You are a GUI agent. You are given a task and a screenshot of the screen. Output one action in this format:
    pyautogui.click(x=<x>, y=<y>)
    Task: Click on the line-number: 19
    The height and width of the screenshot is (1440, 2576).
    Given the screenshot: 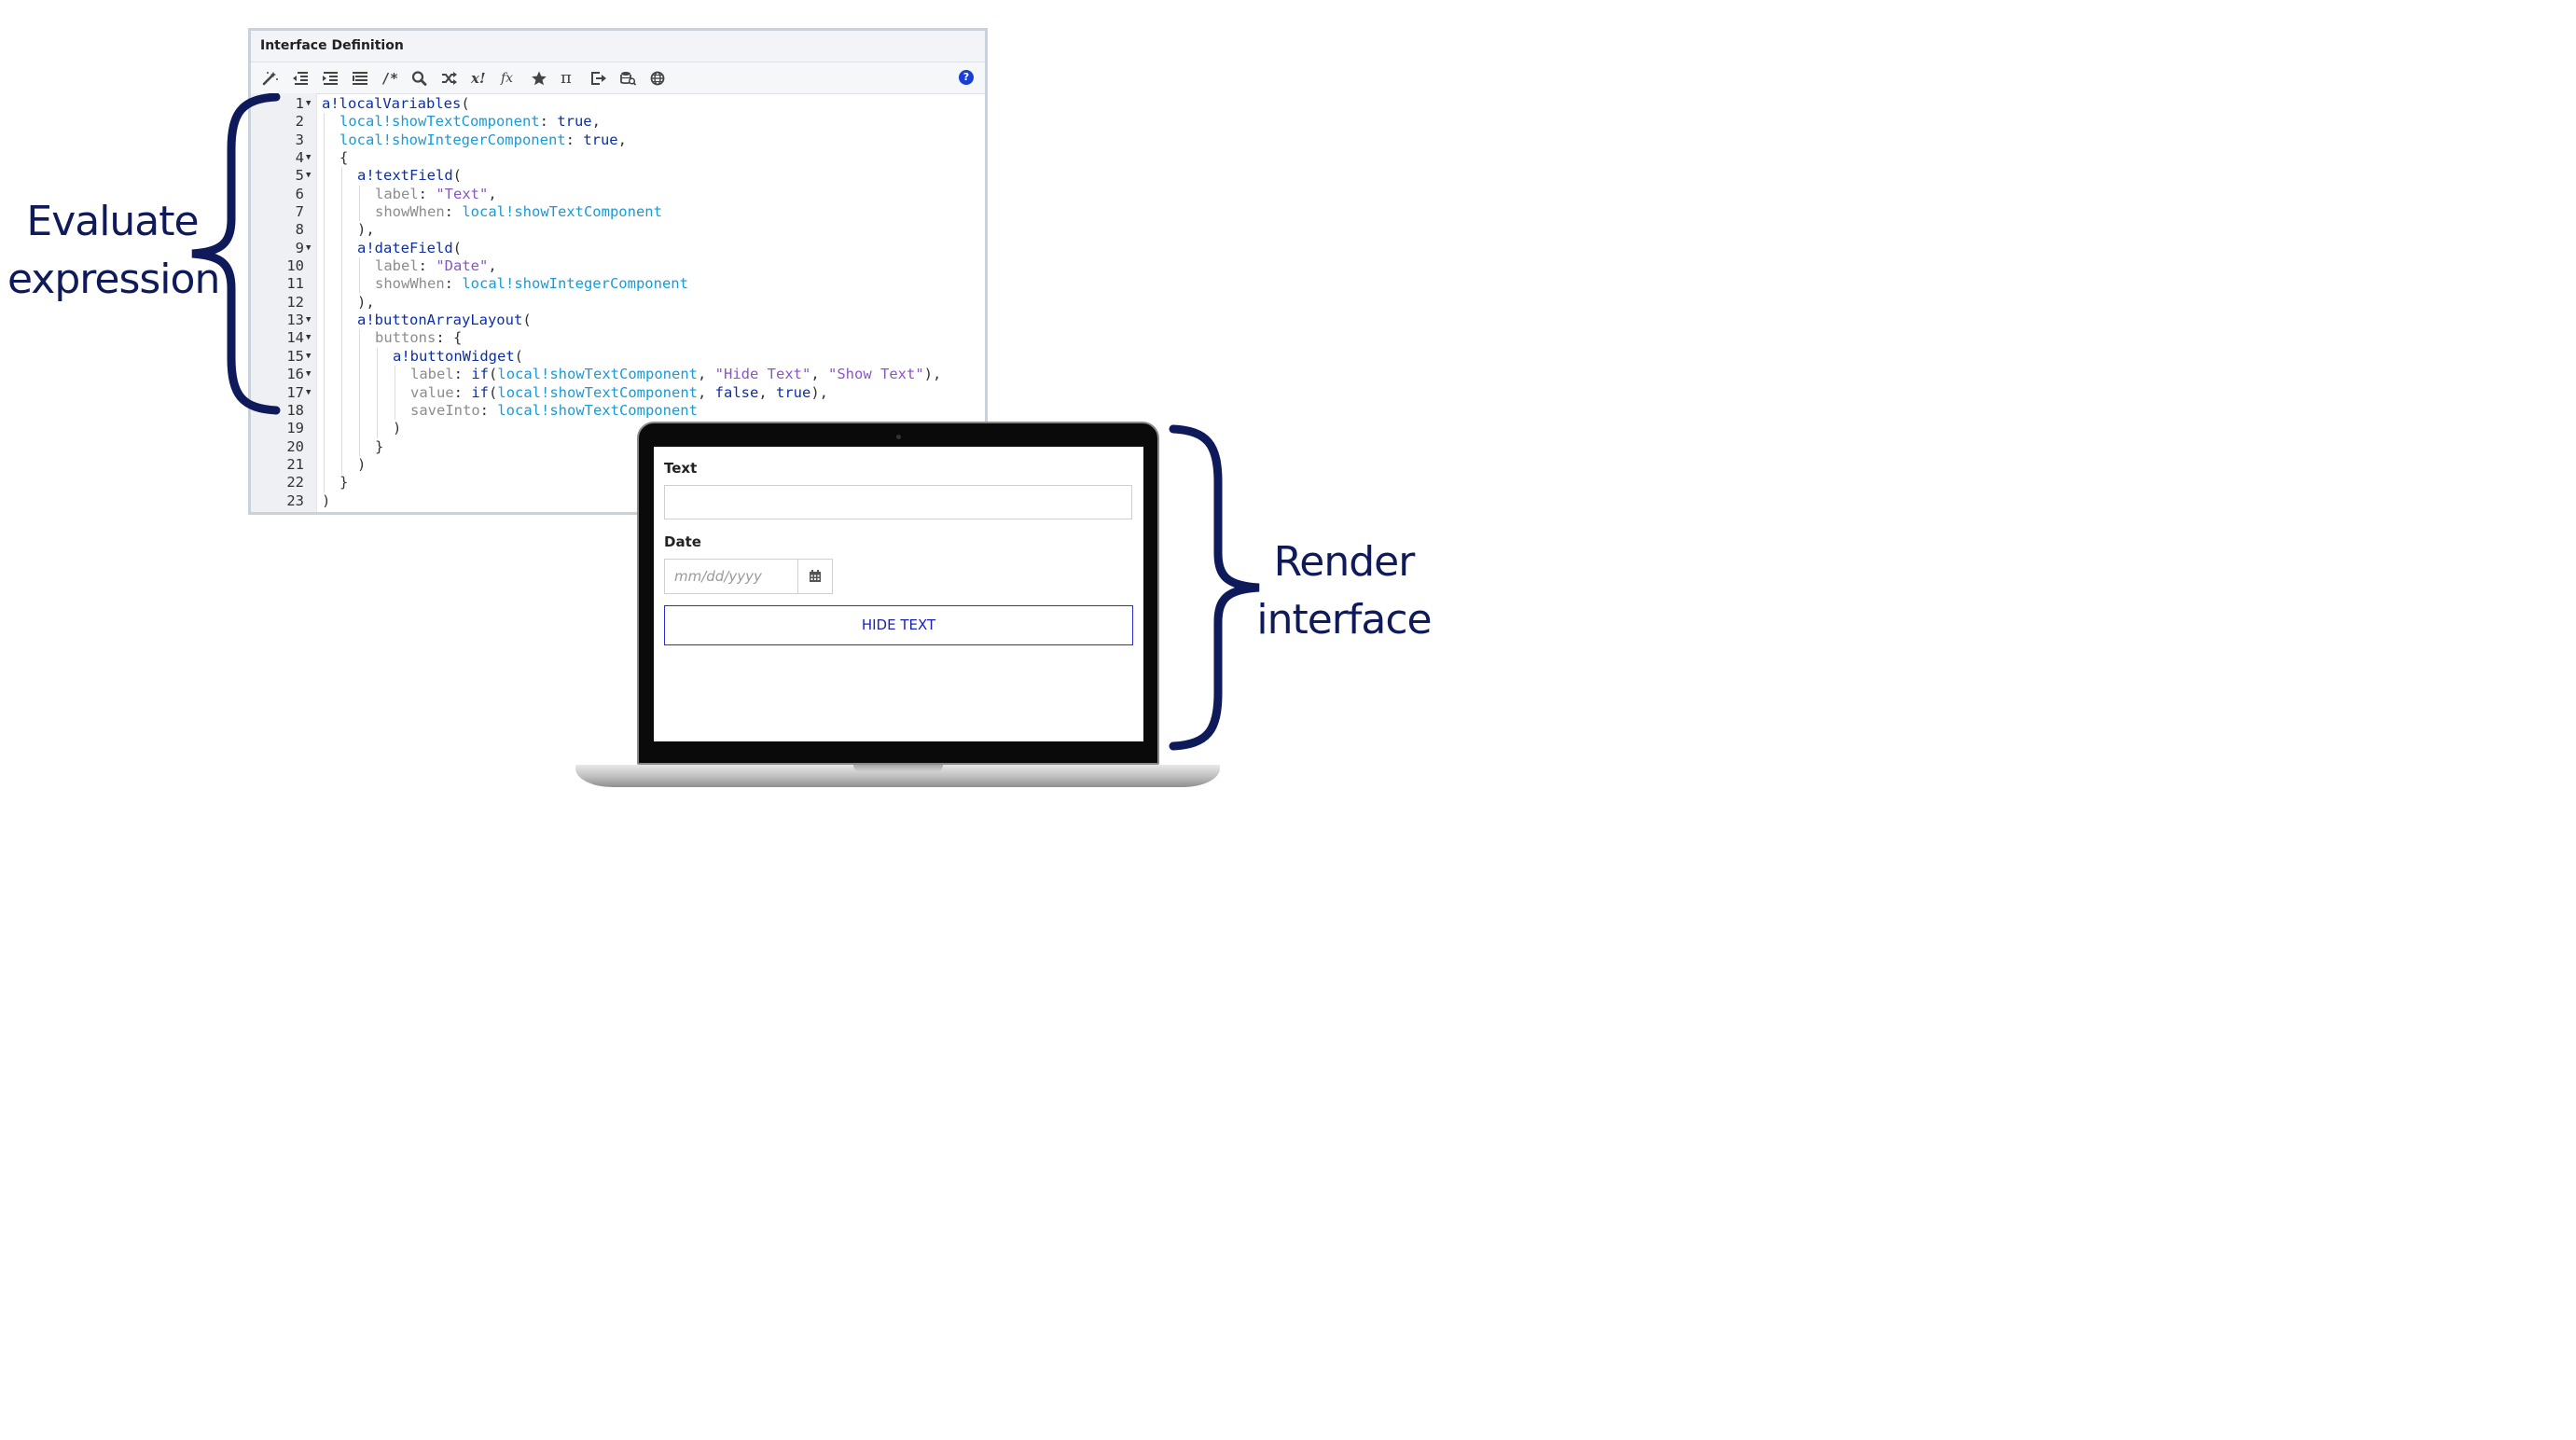 What is the action you would take?
    pyautogui.click(x=295, y=428)
    